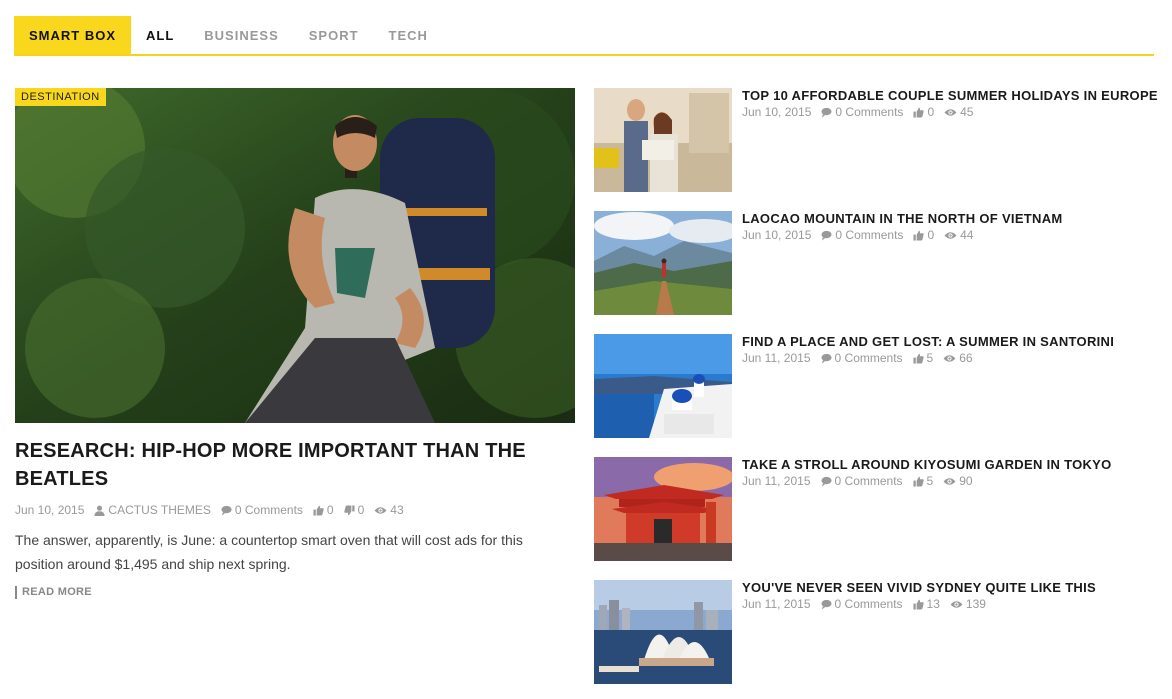 The width and height of the screenshot is (1172, 699). Describe the element at coordinates (241, 35) in the screenshot. I see `tab-business: BUSINESS` at that location.